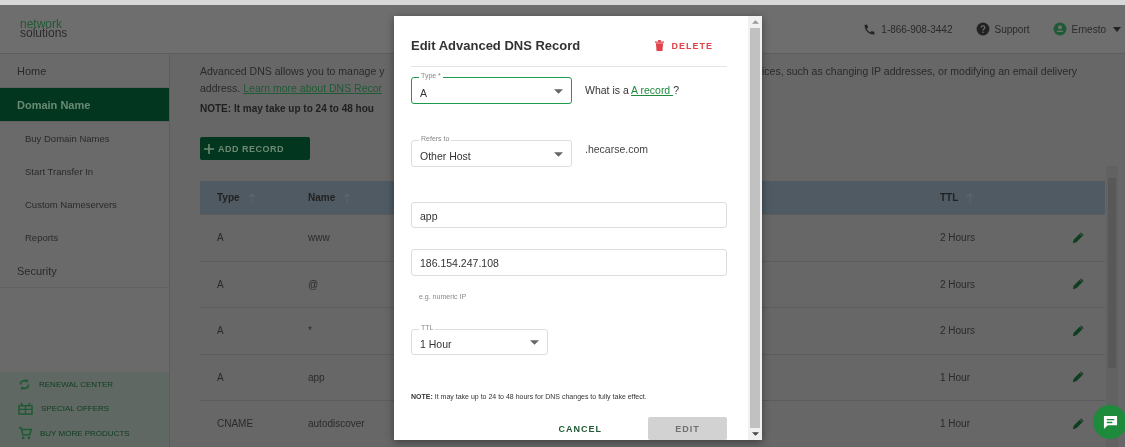 The image size is (1125, 447). What do you see at coordinates (313, 284) in the screenshot?
I see `table-cell: @` at bounding box center [313, 284].